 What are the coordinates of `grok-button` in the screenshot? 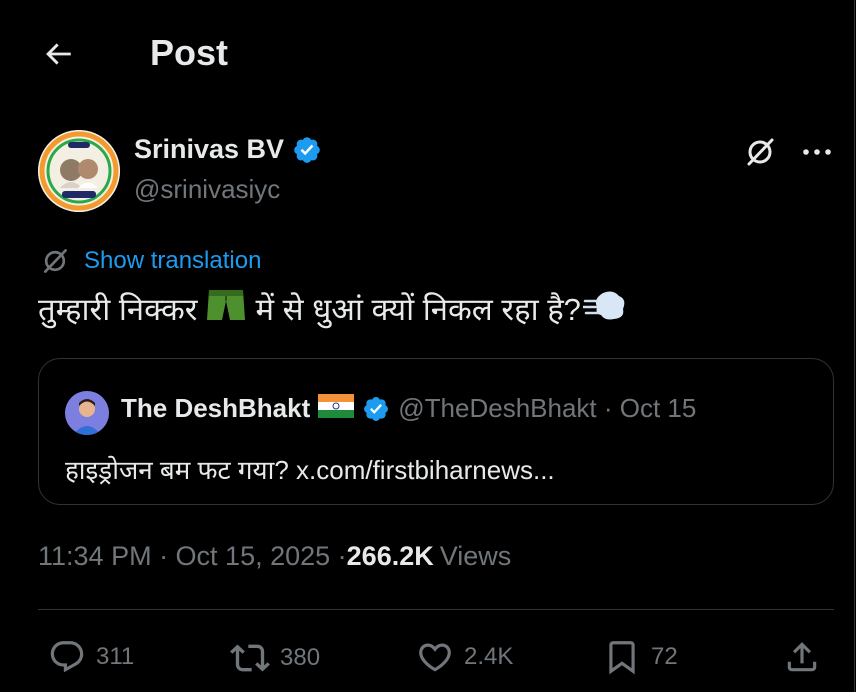 It's located at (760, 152).